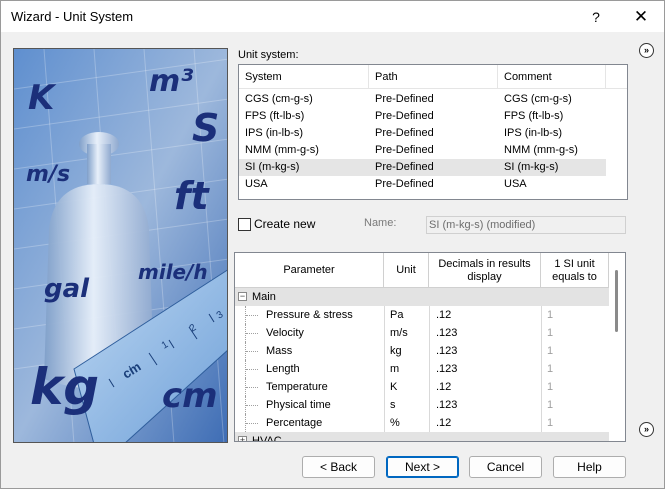  Describe the element at coordinates (505, 467) in the screenshot. I see `cancel-button: Cancel` at that location.